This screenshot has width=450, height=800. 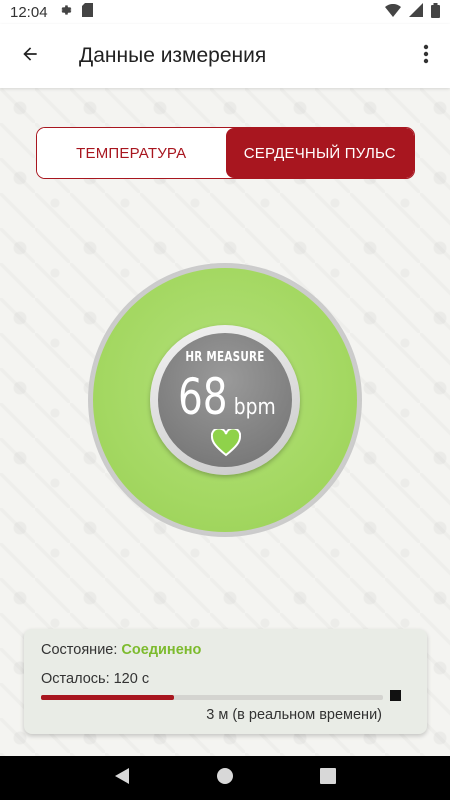 What do you see at coordinates (108, 697) in the screenshot?
I see `progress-fill` at bounding box center [108, 697].